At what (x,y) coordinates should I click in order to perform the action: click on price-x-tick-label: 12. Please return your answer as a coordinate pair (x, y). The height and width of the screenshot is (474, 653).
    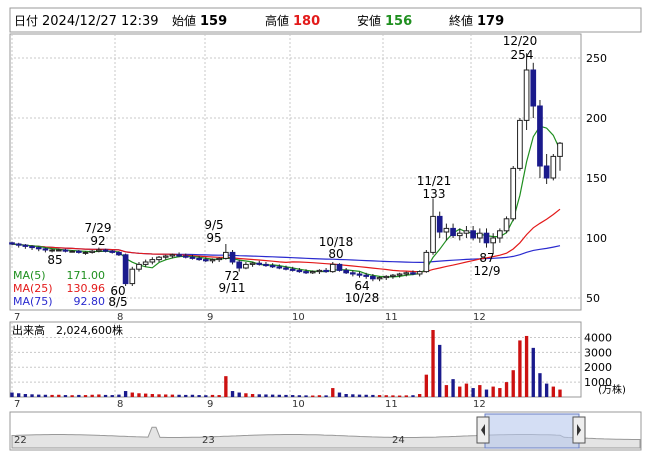
    Looking at the image, I should click on (479, 317).